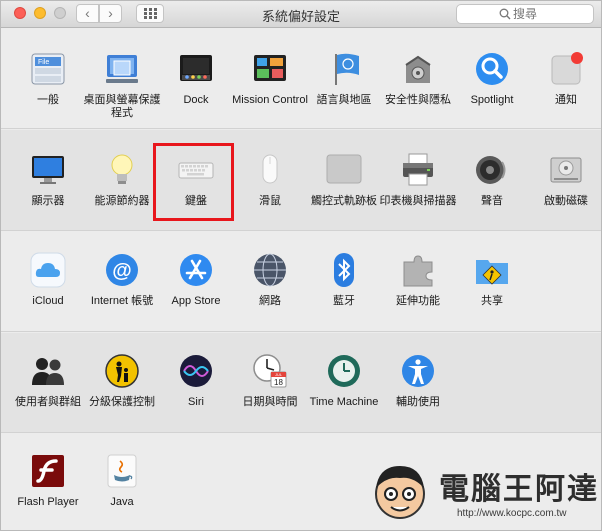 This screenshot has width=602, height=531. What do you see at coordinates (270, 68) in the screenshot?
I see `mission-control-icon` at bounding box center [270, 68].